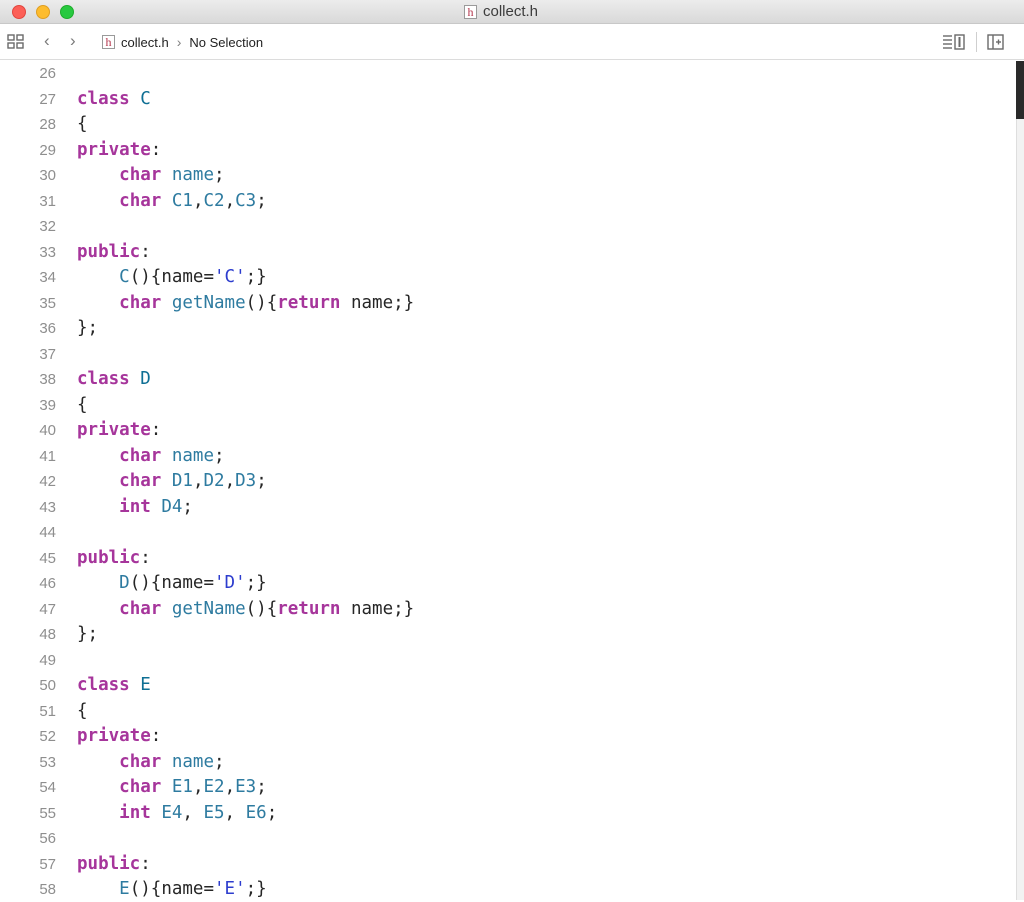 This screenshot has width=1024, height=902. Describe the element at coordinates (500, 762) in the screenshot. I see `code-line: 53 char name;` at that location.